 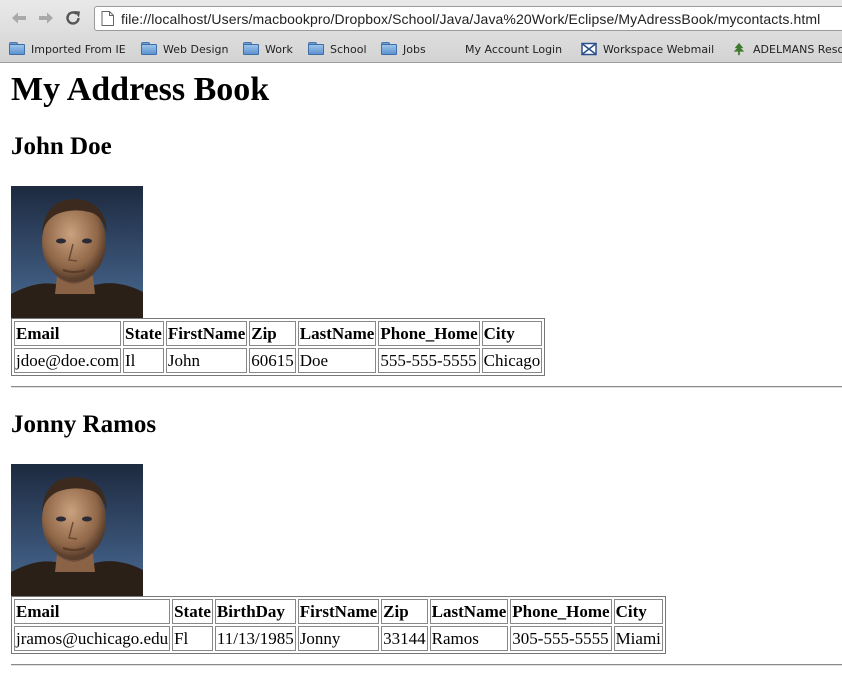 What do you see at coordinates (561, 638) in the screenshot?
I see `table-cell: 305-555-5555` at bounding box center [561, 638].